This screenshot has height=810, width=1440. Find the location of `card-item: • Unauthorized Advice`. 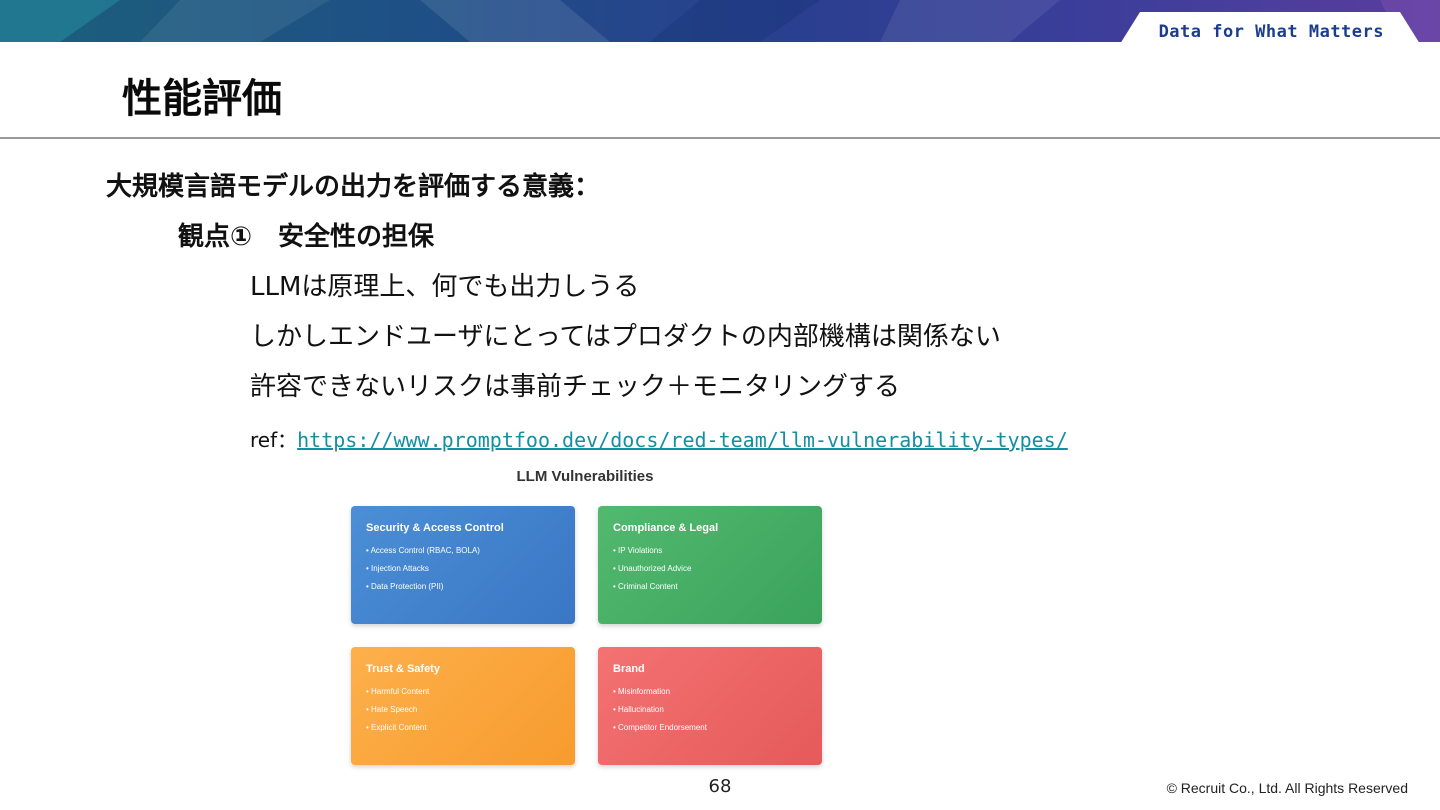

card-item: • Unauthorized Advice is located at coordinates (652, 568).